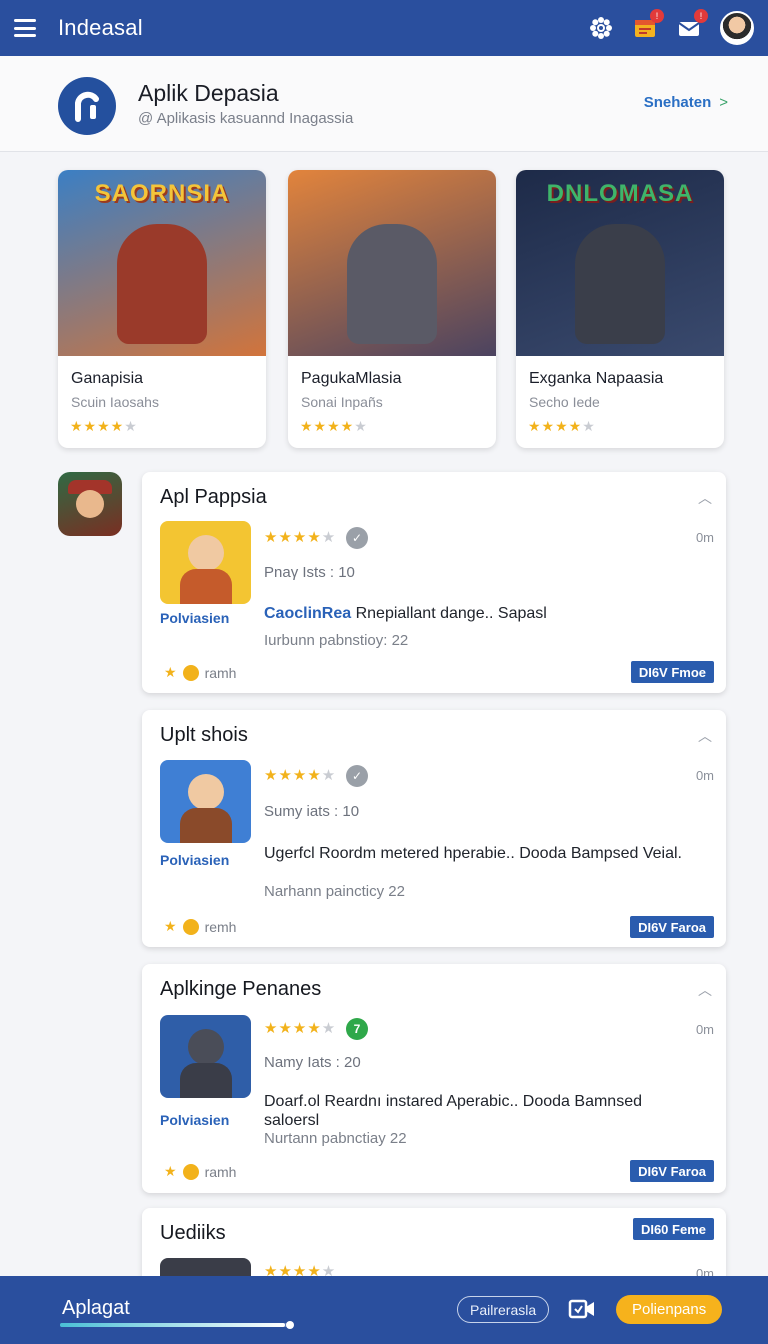  I want to click on rating-badge: 7, so click(357, 1029).